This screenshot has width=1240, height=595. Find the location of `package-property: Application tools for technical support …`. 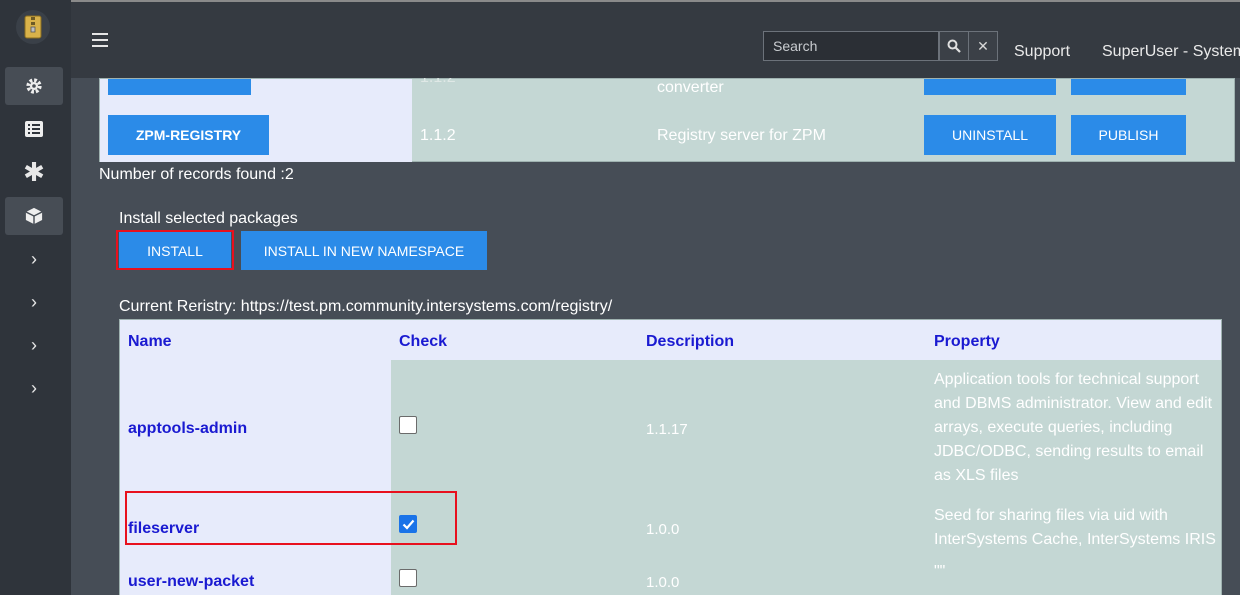

package-property: Application tools for technical support … is located at coordinates (1073, 427).